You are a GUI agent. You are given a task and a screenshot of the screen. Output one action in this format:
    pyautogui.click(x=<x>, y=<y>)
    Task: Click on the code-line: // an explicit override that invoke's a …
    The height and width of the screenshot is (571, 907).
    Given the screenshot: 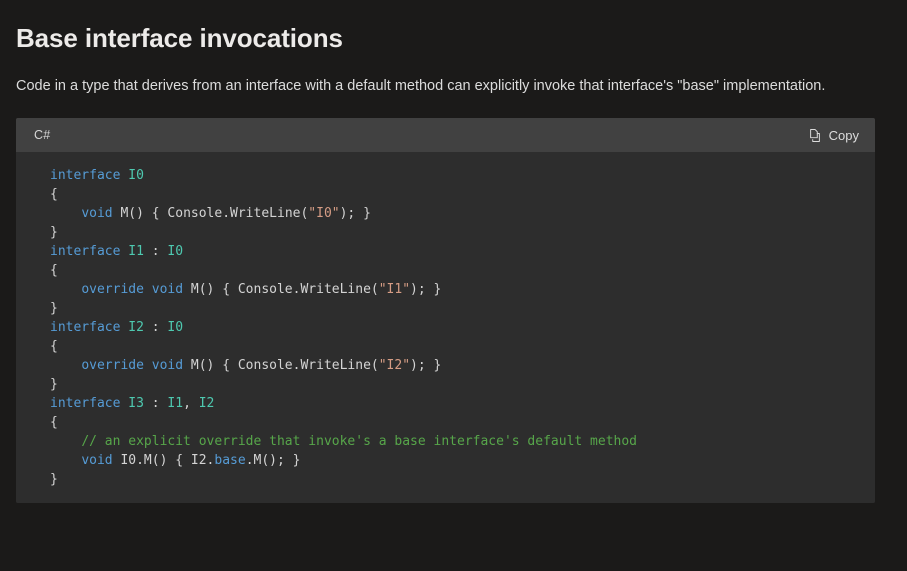 What is the action you would take?
    pyautogui.click(x=343, y=441)
    